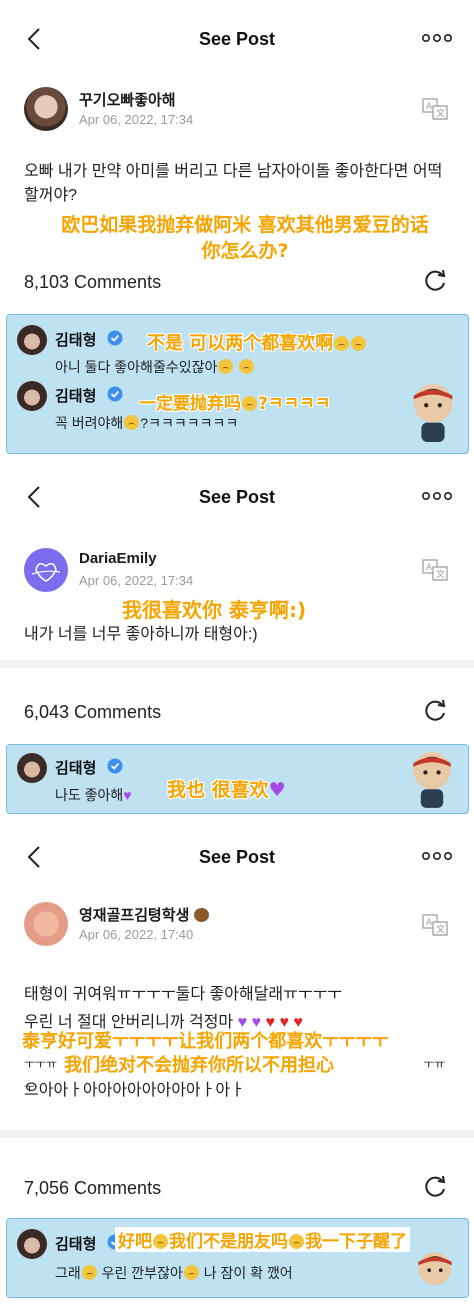 The image size is (474, 1306). Describe the element at coordinates (237, 1258) in the screenshot. I see `comment-box: 김태형 그래 우린 깐부잖아 나 잠이 확 깼어 好吧 我们不是朋友吗 我一下子醒了` at that location.